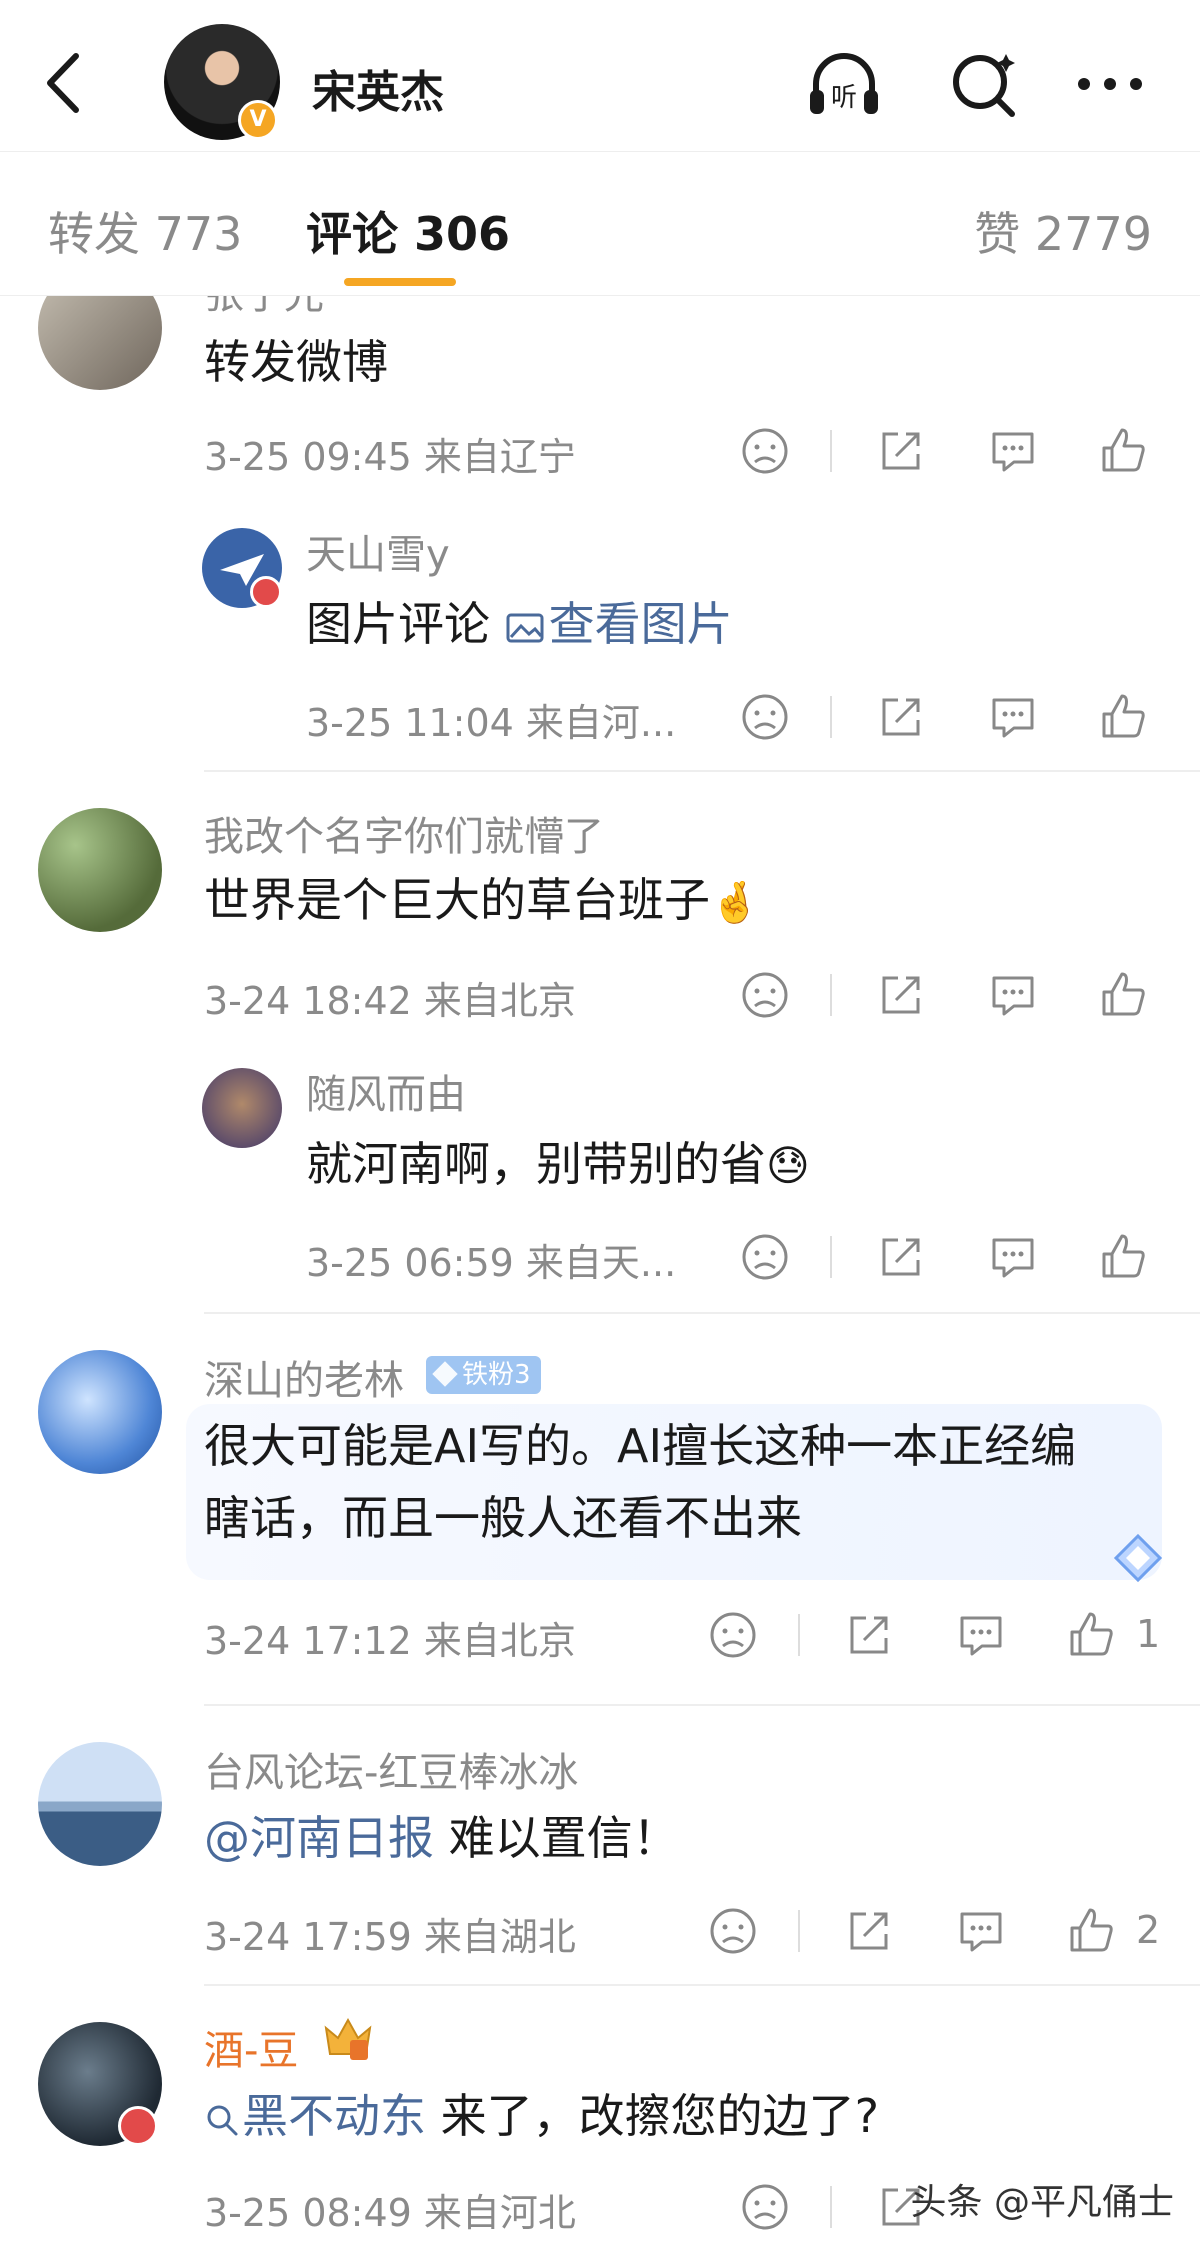 This screenshot has width=1200, height=2245. Describe the element at coordinates (984, 84) in the screenshot. I see `search-icon` at that location.